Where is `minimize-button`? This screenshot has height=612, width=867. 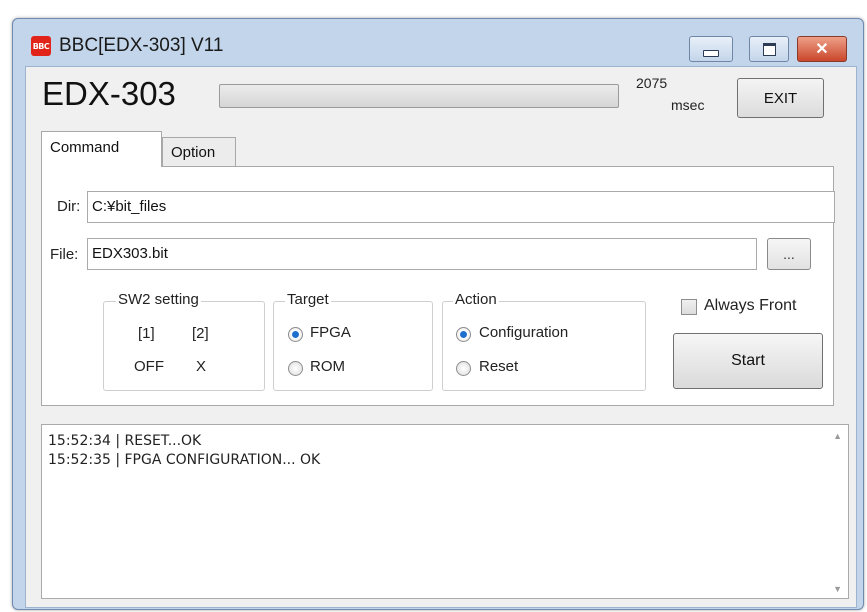 minimize-button is located at coordinates (711, 49).